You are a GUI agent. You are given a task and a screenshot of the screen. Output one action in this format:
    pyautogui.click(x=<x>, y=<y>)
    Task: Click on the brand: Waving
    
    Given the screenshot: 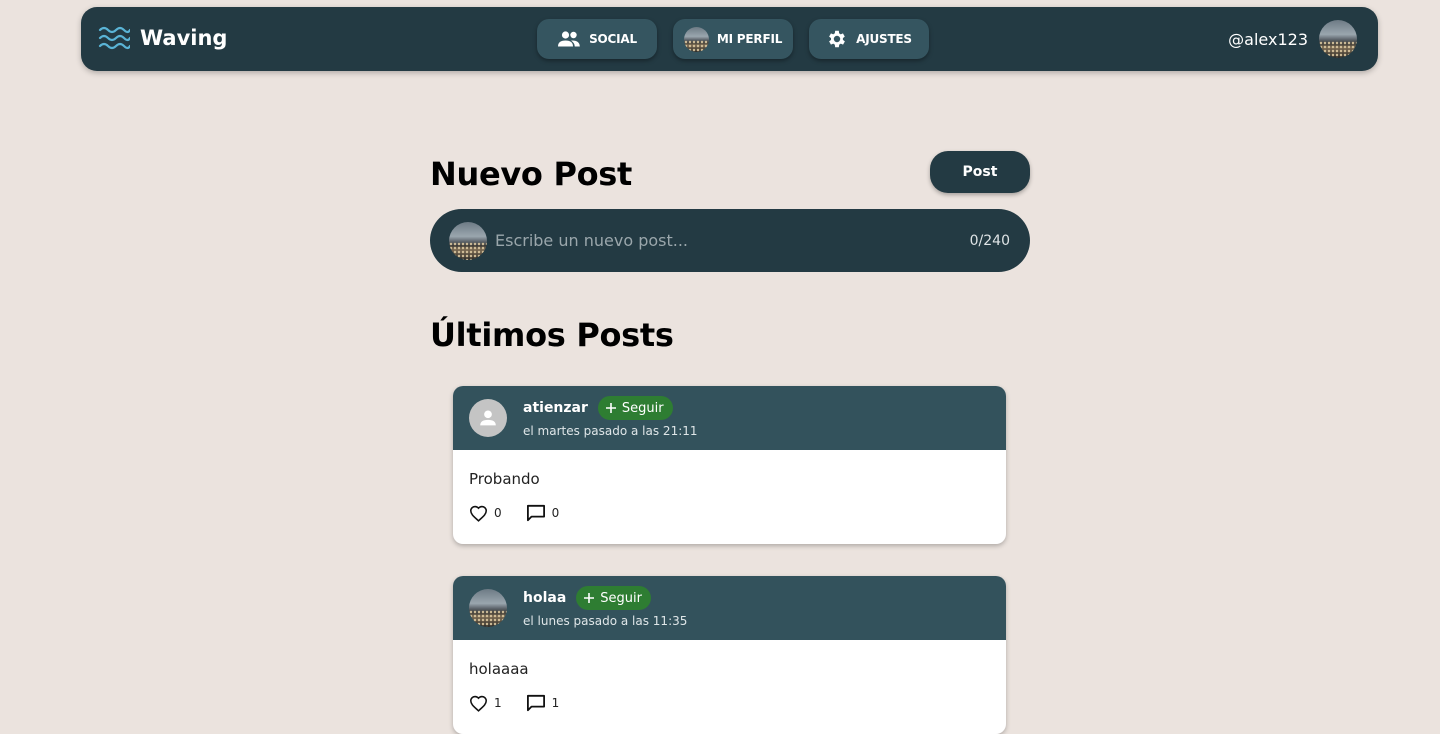 What is the action you would take?
    pyautogui.click(x=162, y=38)
    